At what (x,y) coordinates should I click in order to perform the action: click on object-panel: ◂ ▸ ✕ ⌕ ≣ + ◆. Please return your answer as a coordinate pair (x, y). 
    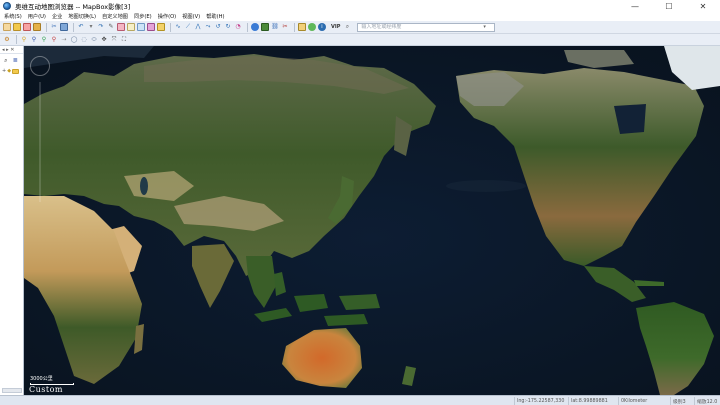
    Looking at the image, I should click on (12, 220).